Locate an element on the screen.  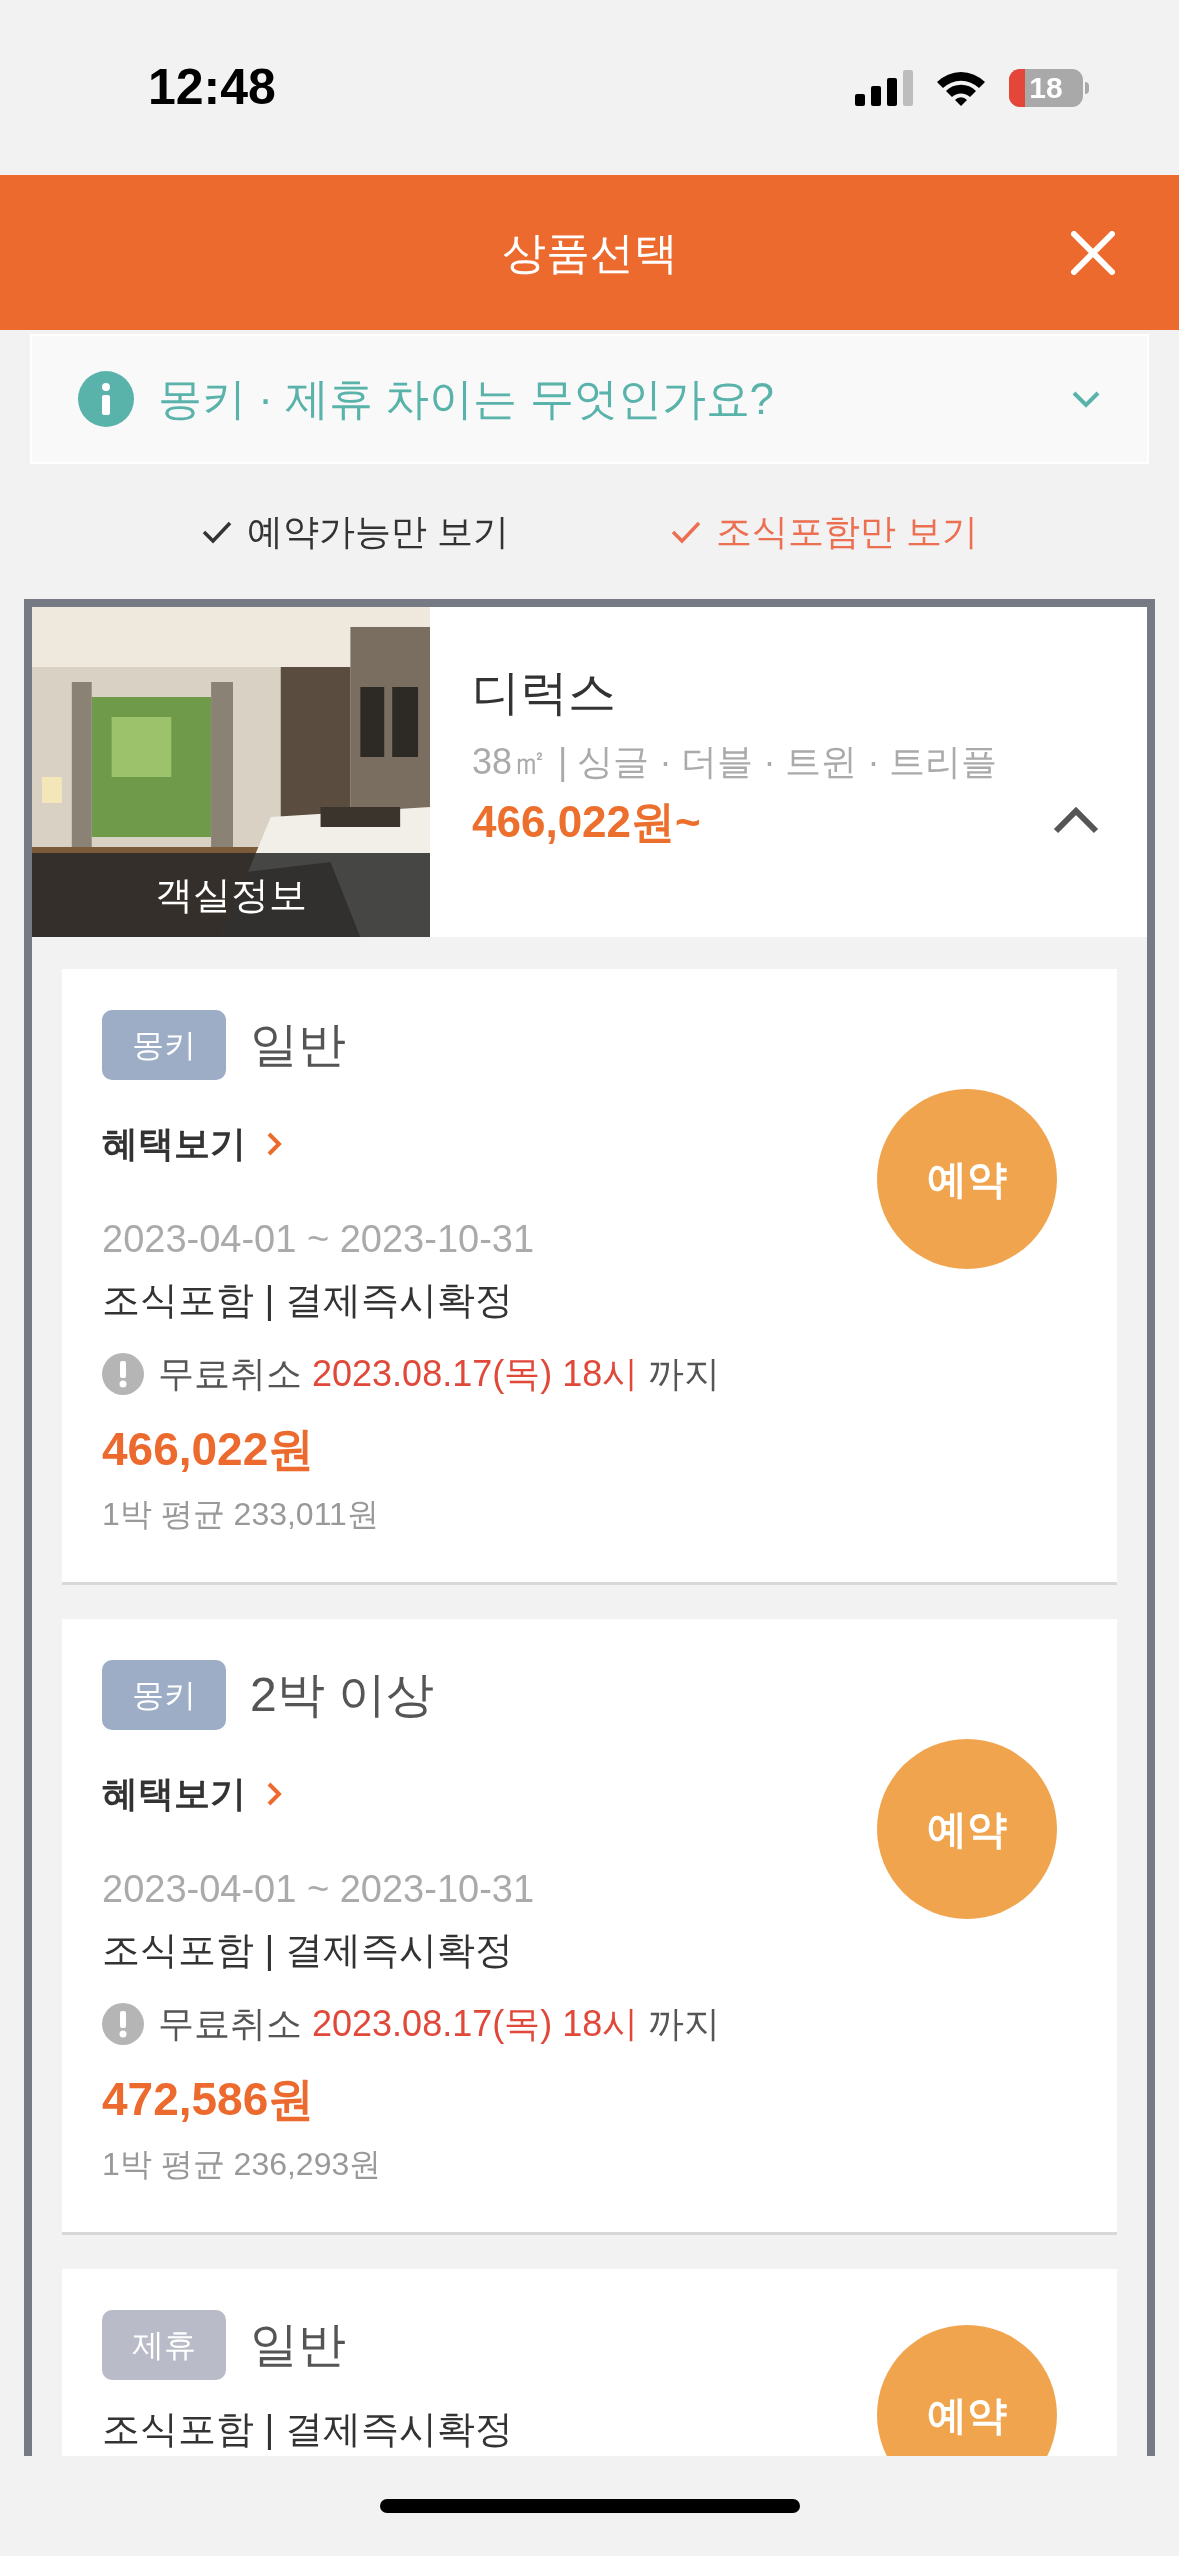
info-icon is located at coordinates (106, 399).